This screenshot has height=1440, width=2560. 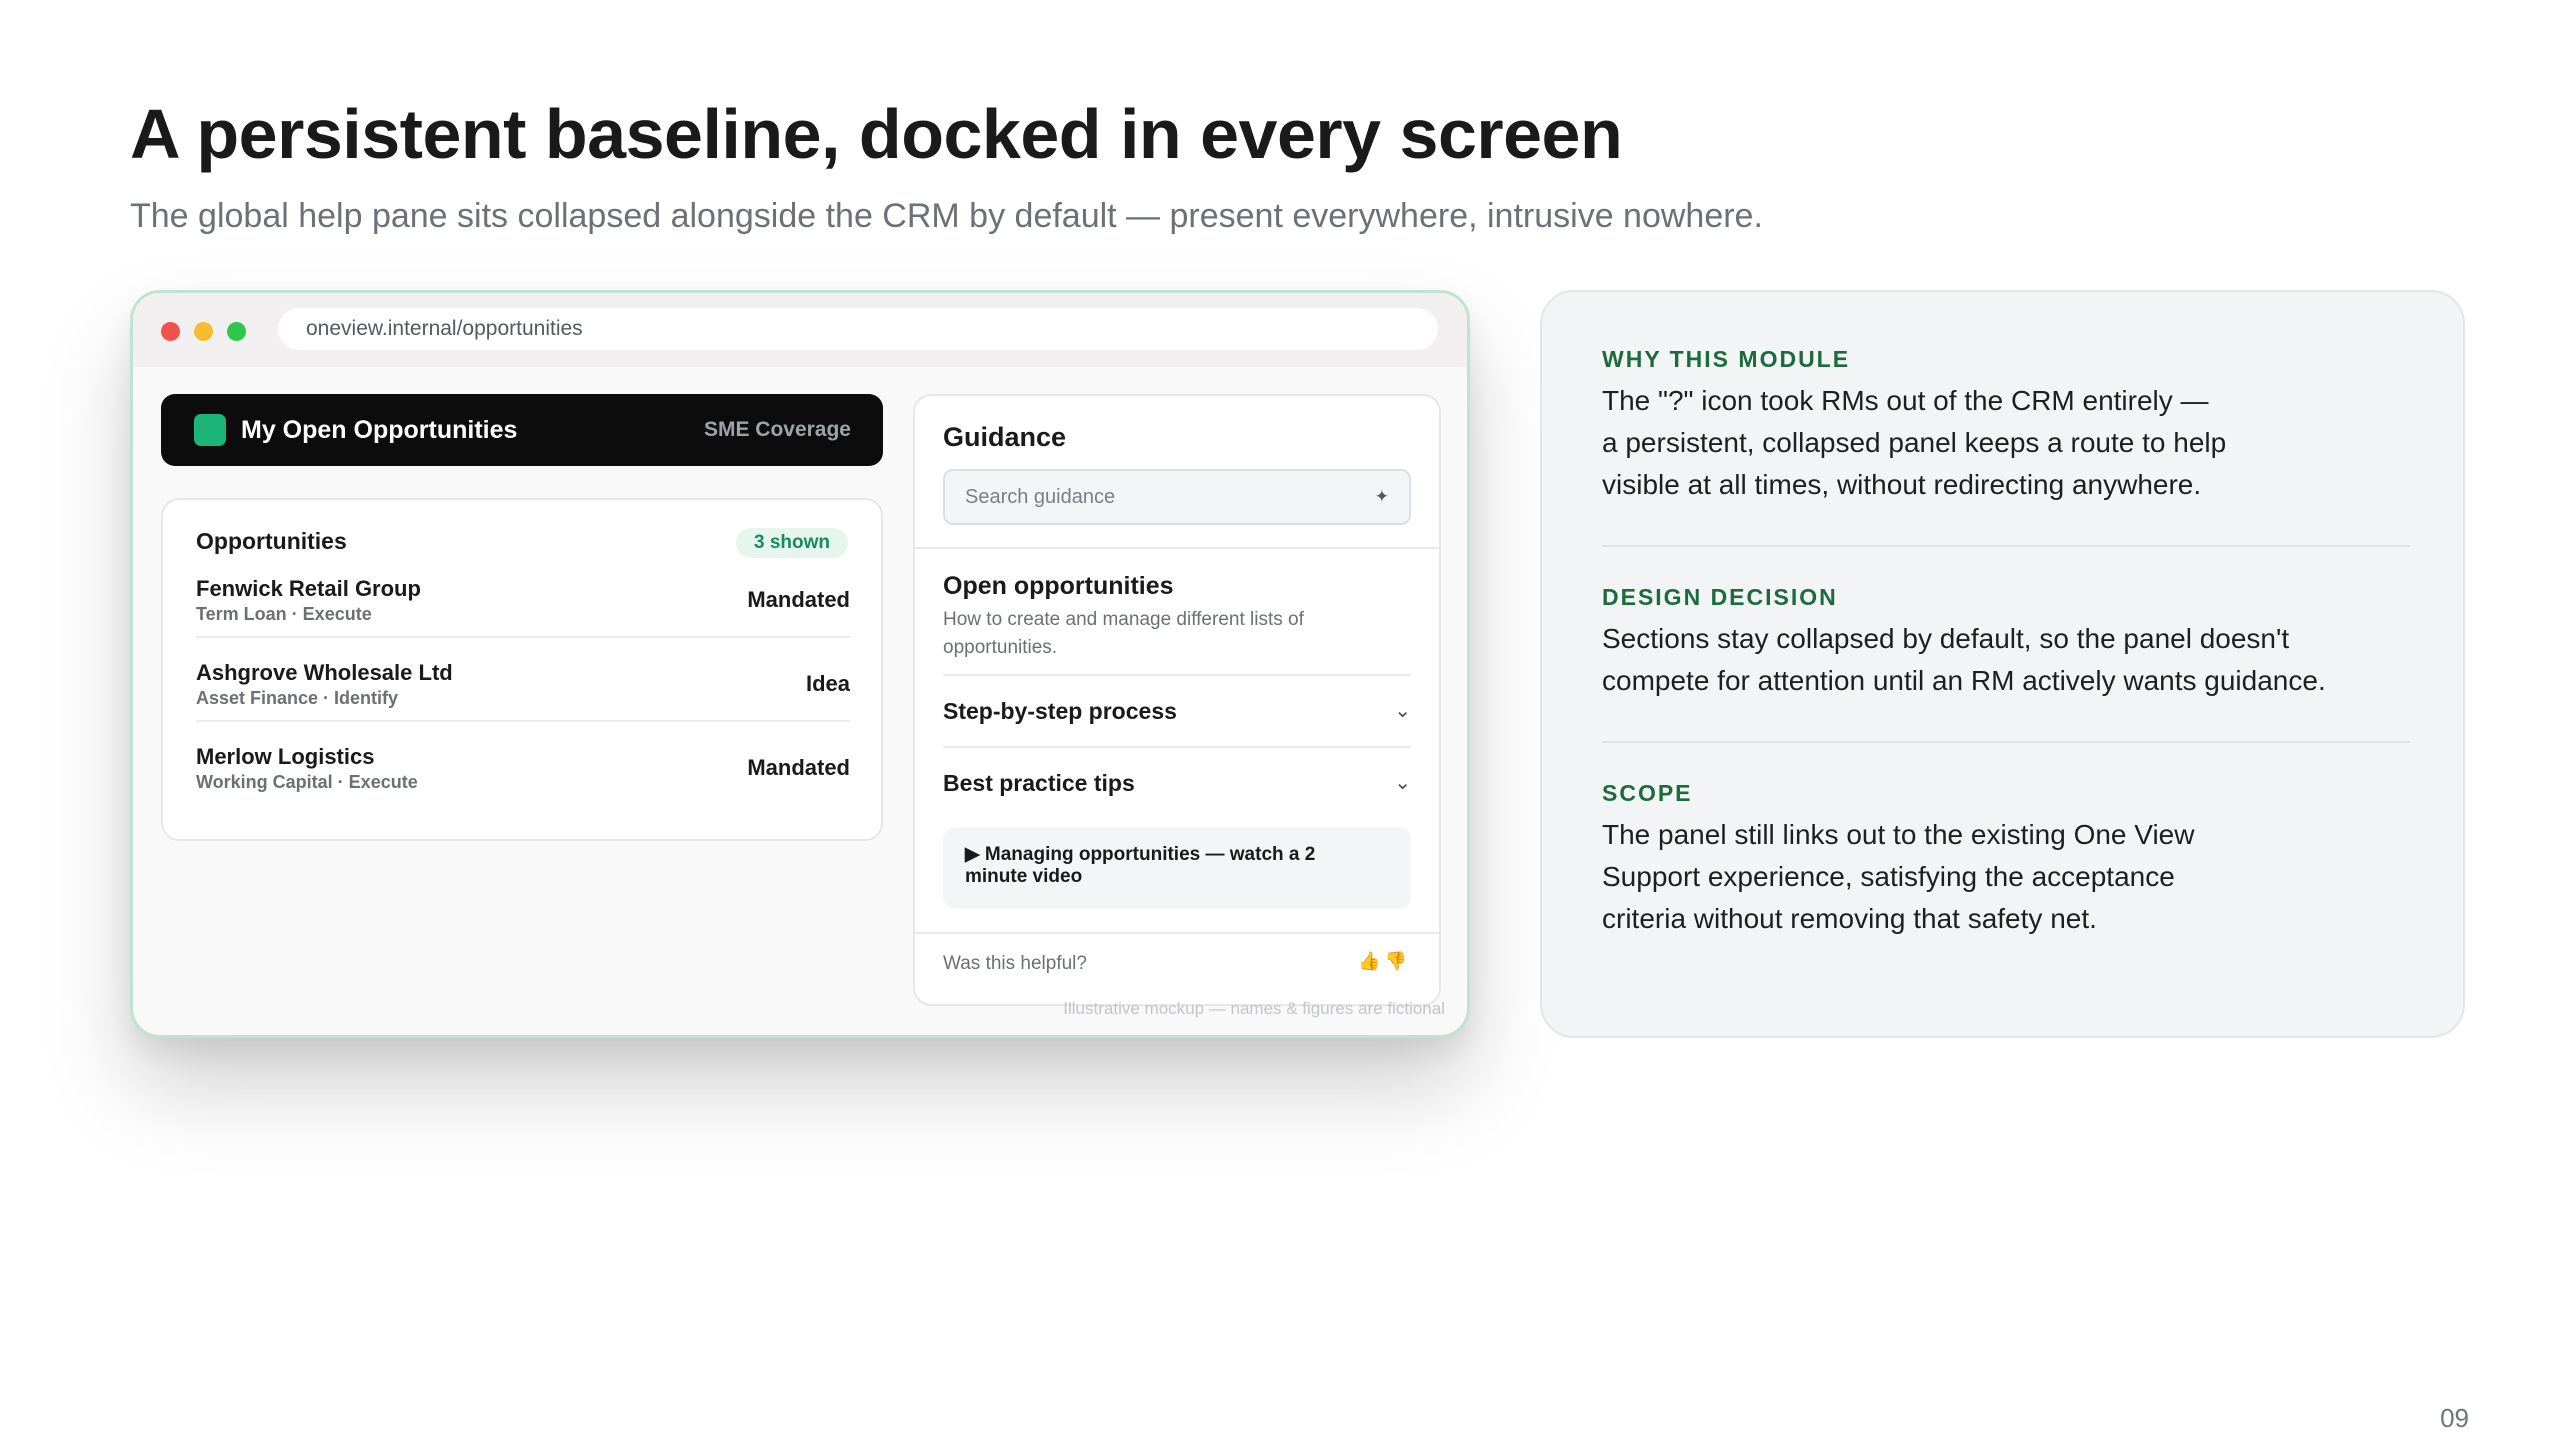 I want to click on info-heading-why: WHY THIS MODULE, so click(x=1726, y=359).